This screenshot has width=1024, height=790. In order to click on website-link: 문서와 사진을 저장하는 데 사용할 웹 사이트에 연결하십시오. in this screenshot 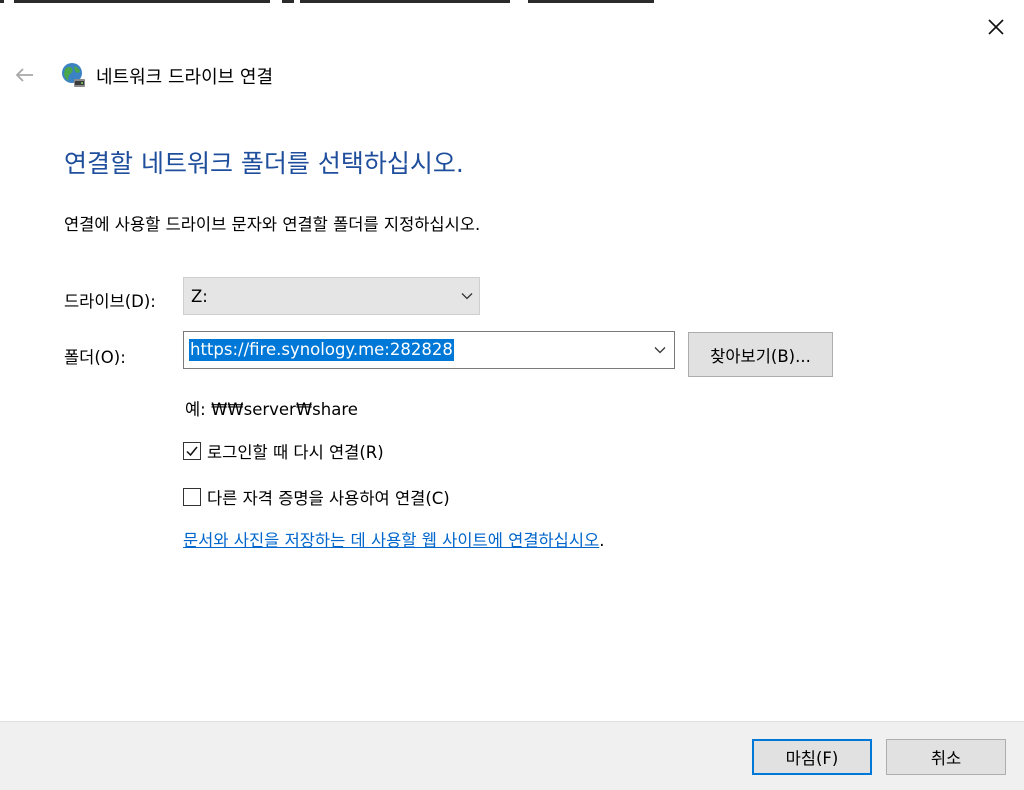, I will do `click(393, 539)`.